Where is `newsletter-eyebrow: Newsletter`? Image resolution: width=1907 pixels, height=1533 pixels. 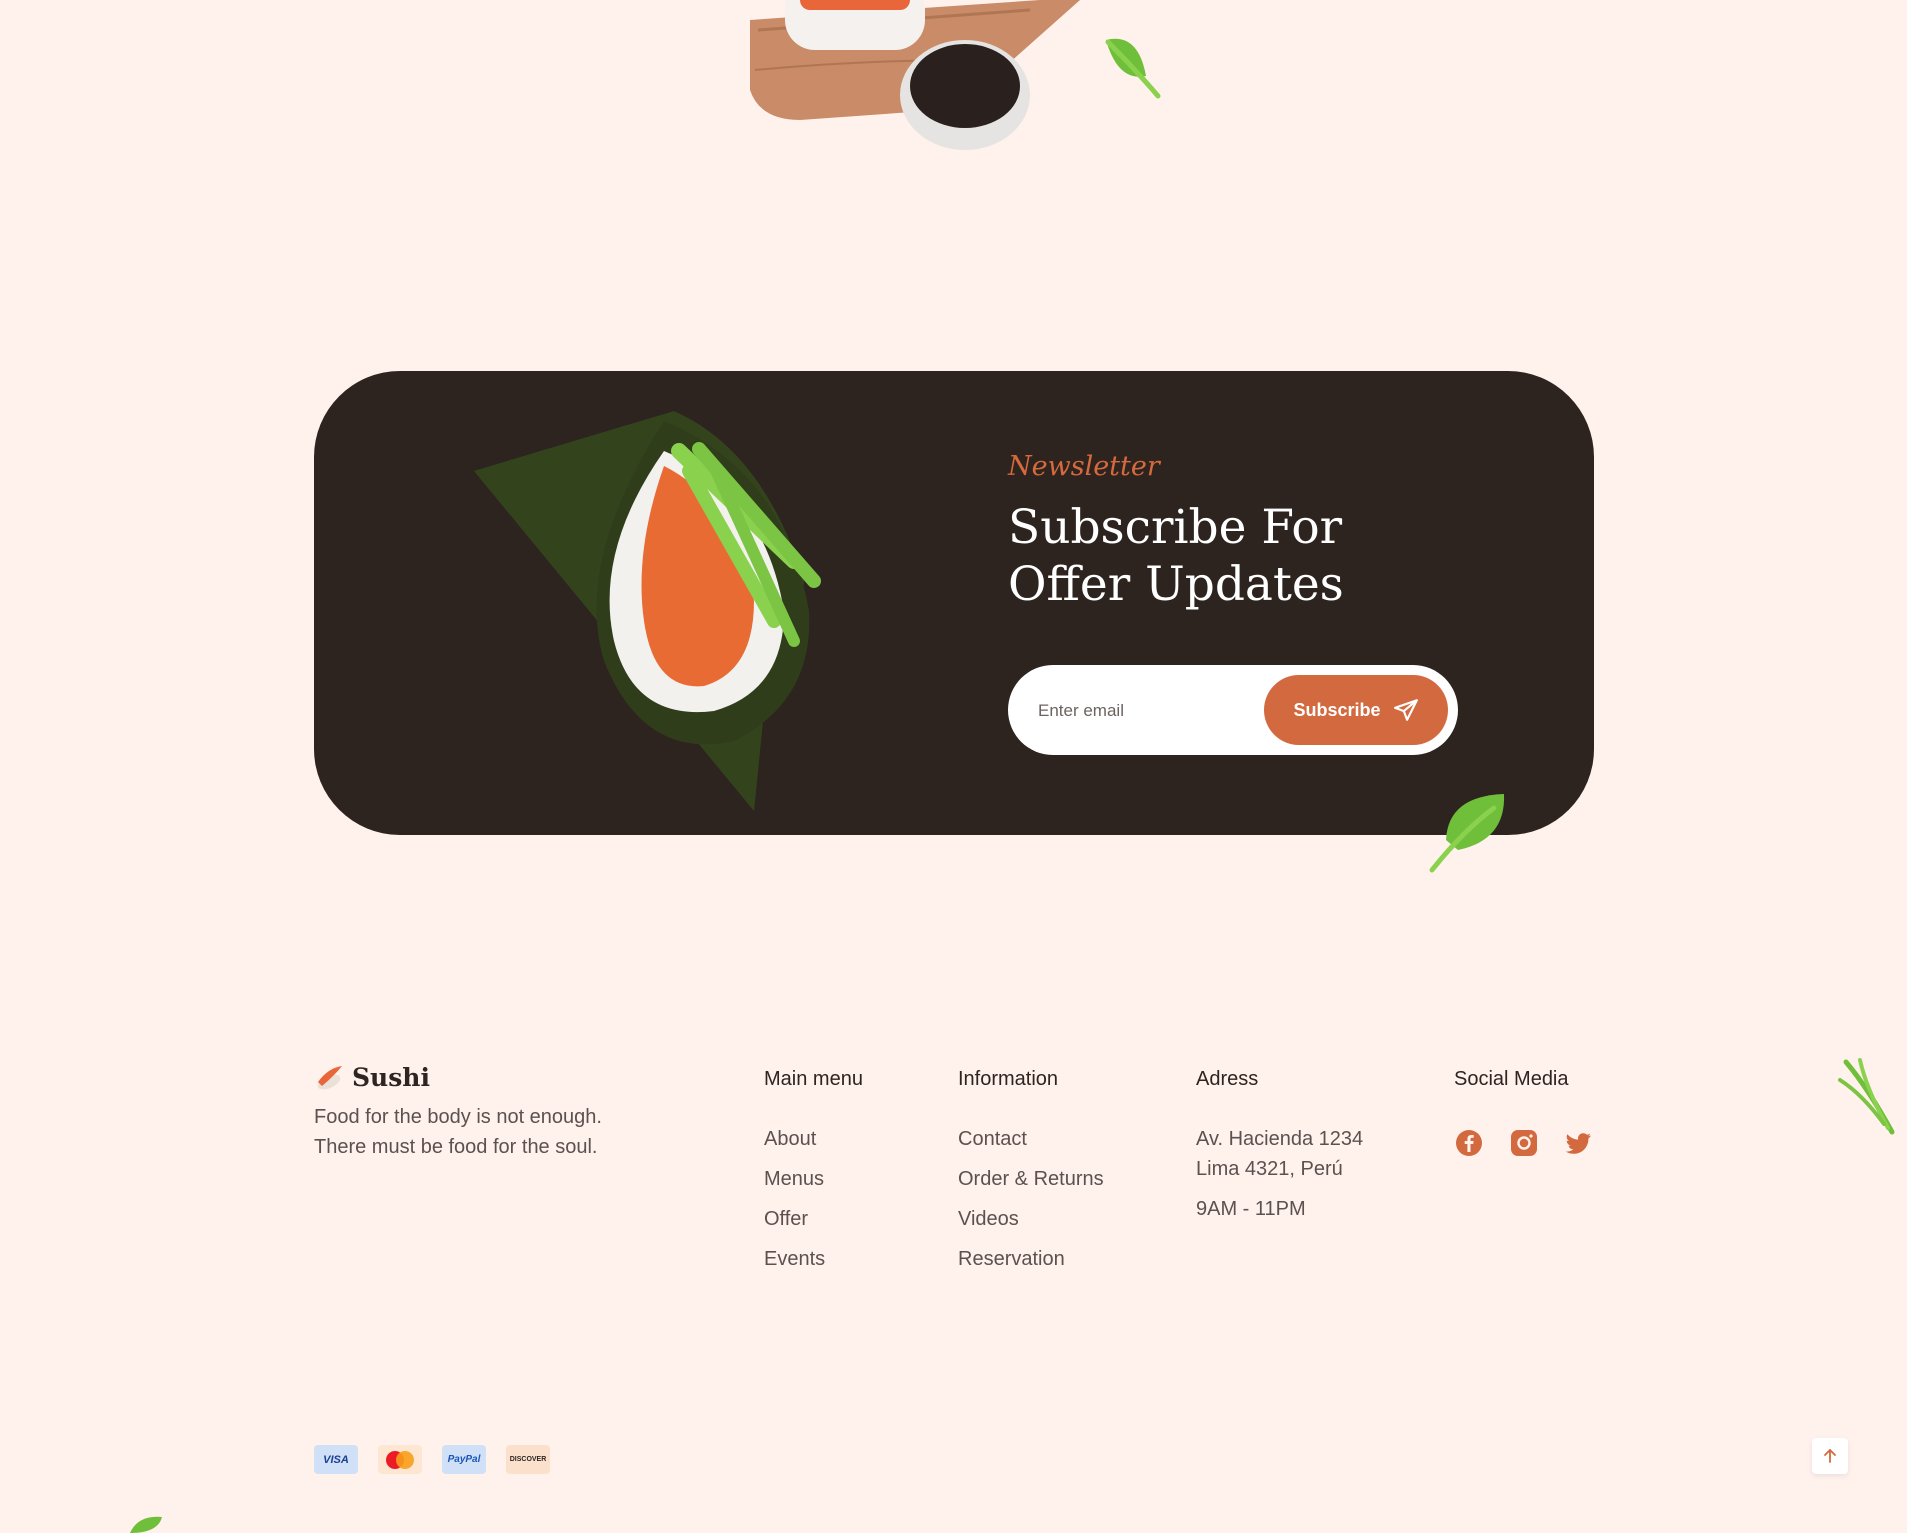
newsletter-eyebrow: Newsletter is located at coordinates (1084, 466).